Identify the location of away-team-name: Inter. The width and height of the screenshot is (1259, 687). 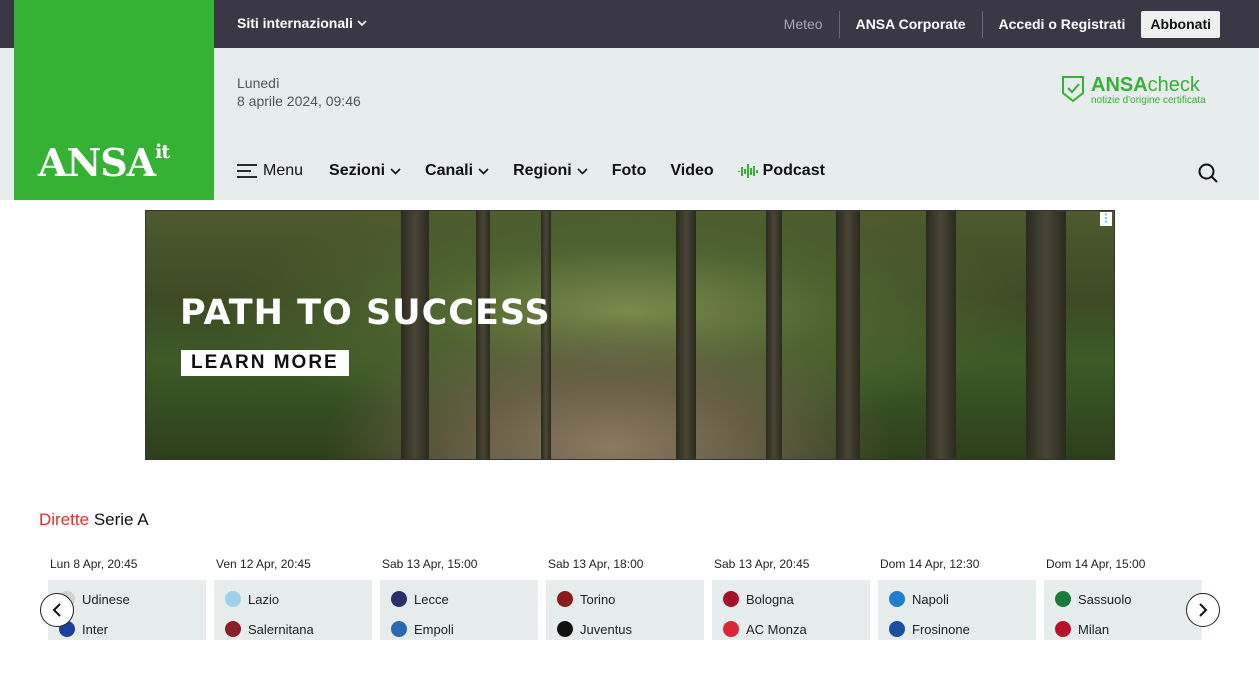
(95, 629).